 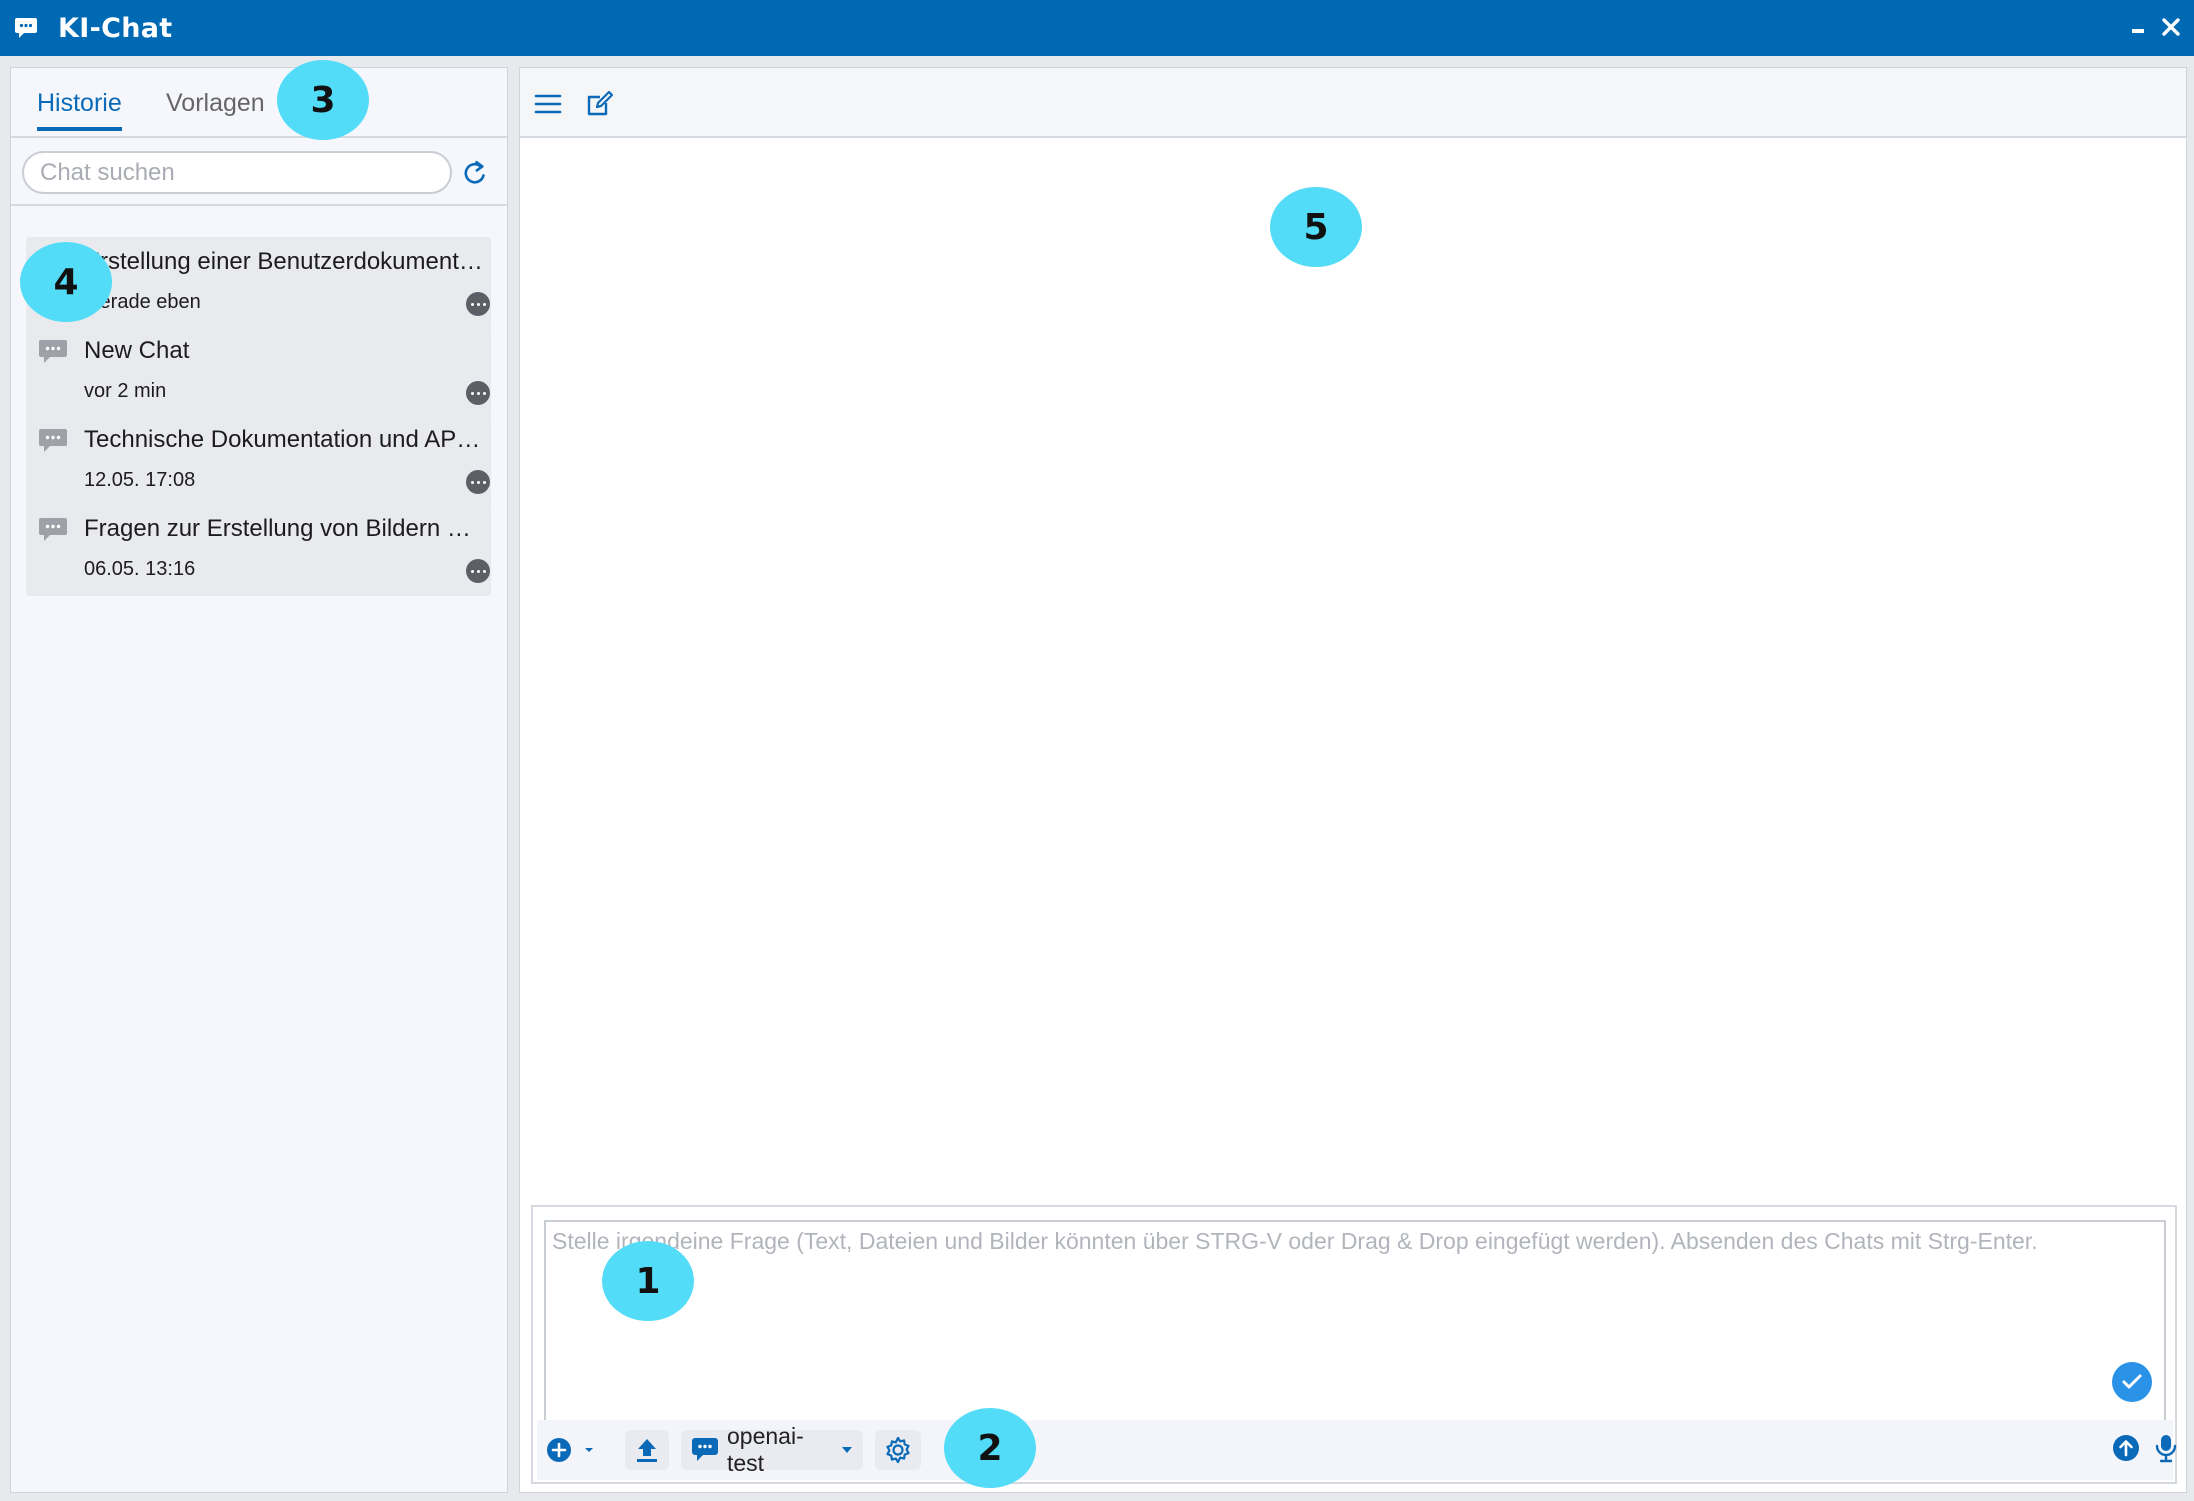 I want to click on callout-badge: 3, so click(x=323, y=100).